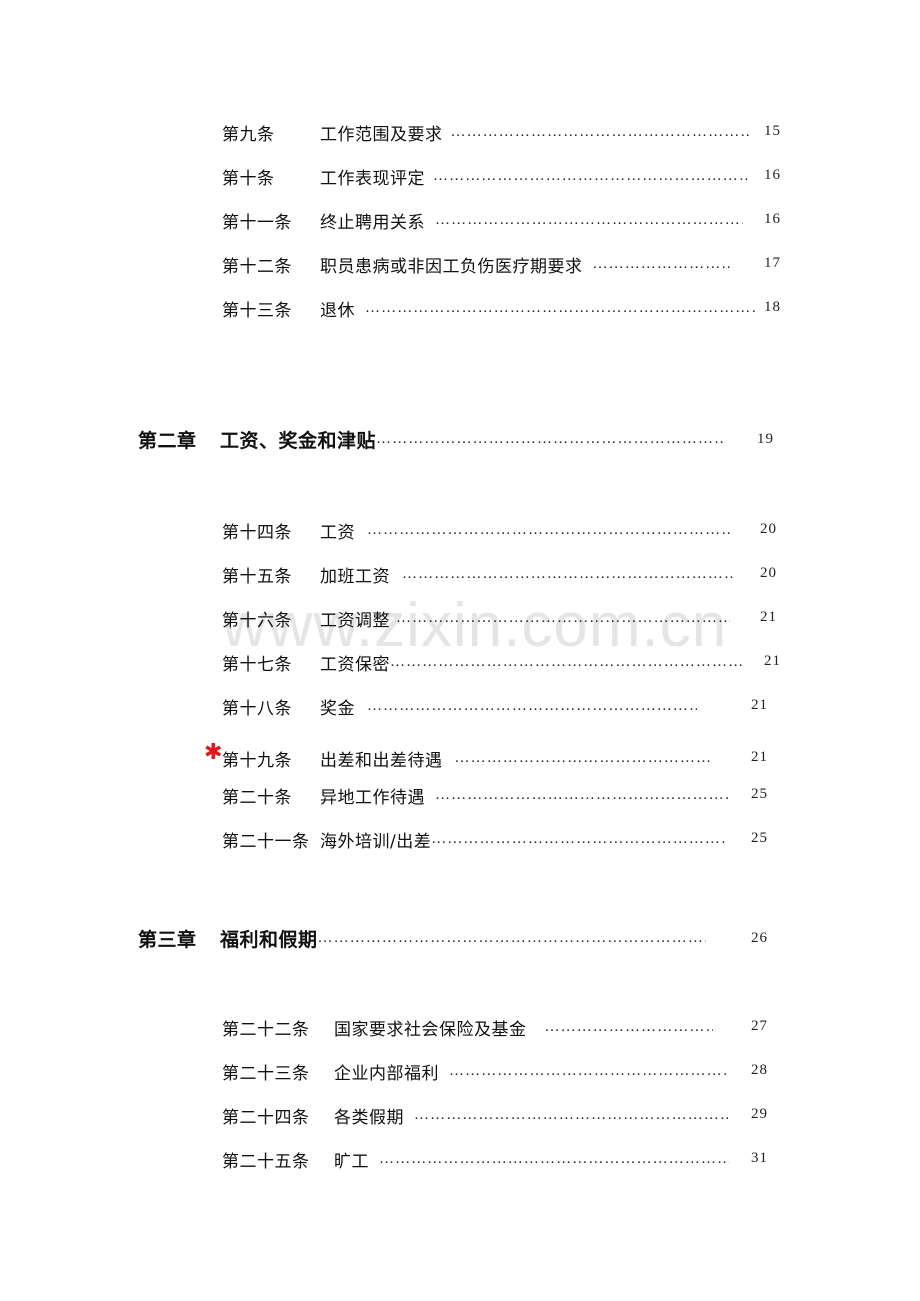  I want to click on article-number: 第十二条, so click(257, 266).